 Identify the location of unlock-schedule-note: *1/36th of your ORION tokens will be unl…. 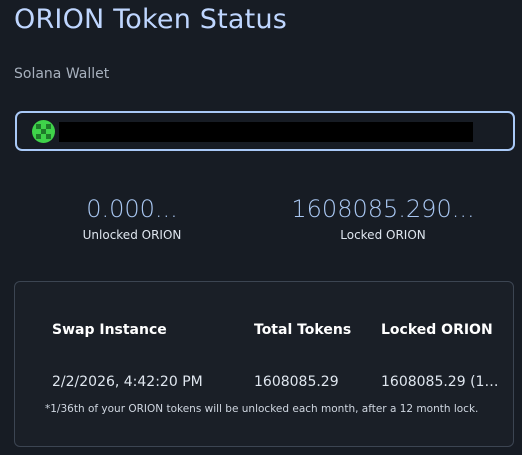
(262, 409).